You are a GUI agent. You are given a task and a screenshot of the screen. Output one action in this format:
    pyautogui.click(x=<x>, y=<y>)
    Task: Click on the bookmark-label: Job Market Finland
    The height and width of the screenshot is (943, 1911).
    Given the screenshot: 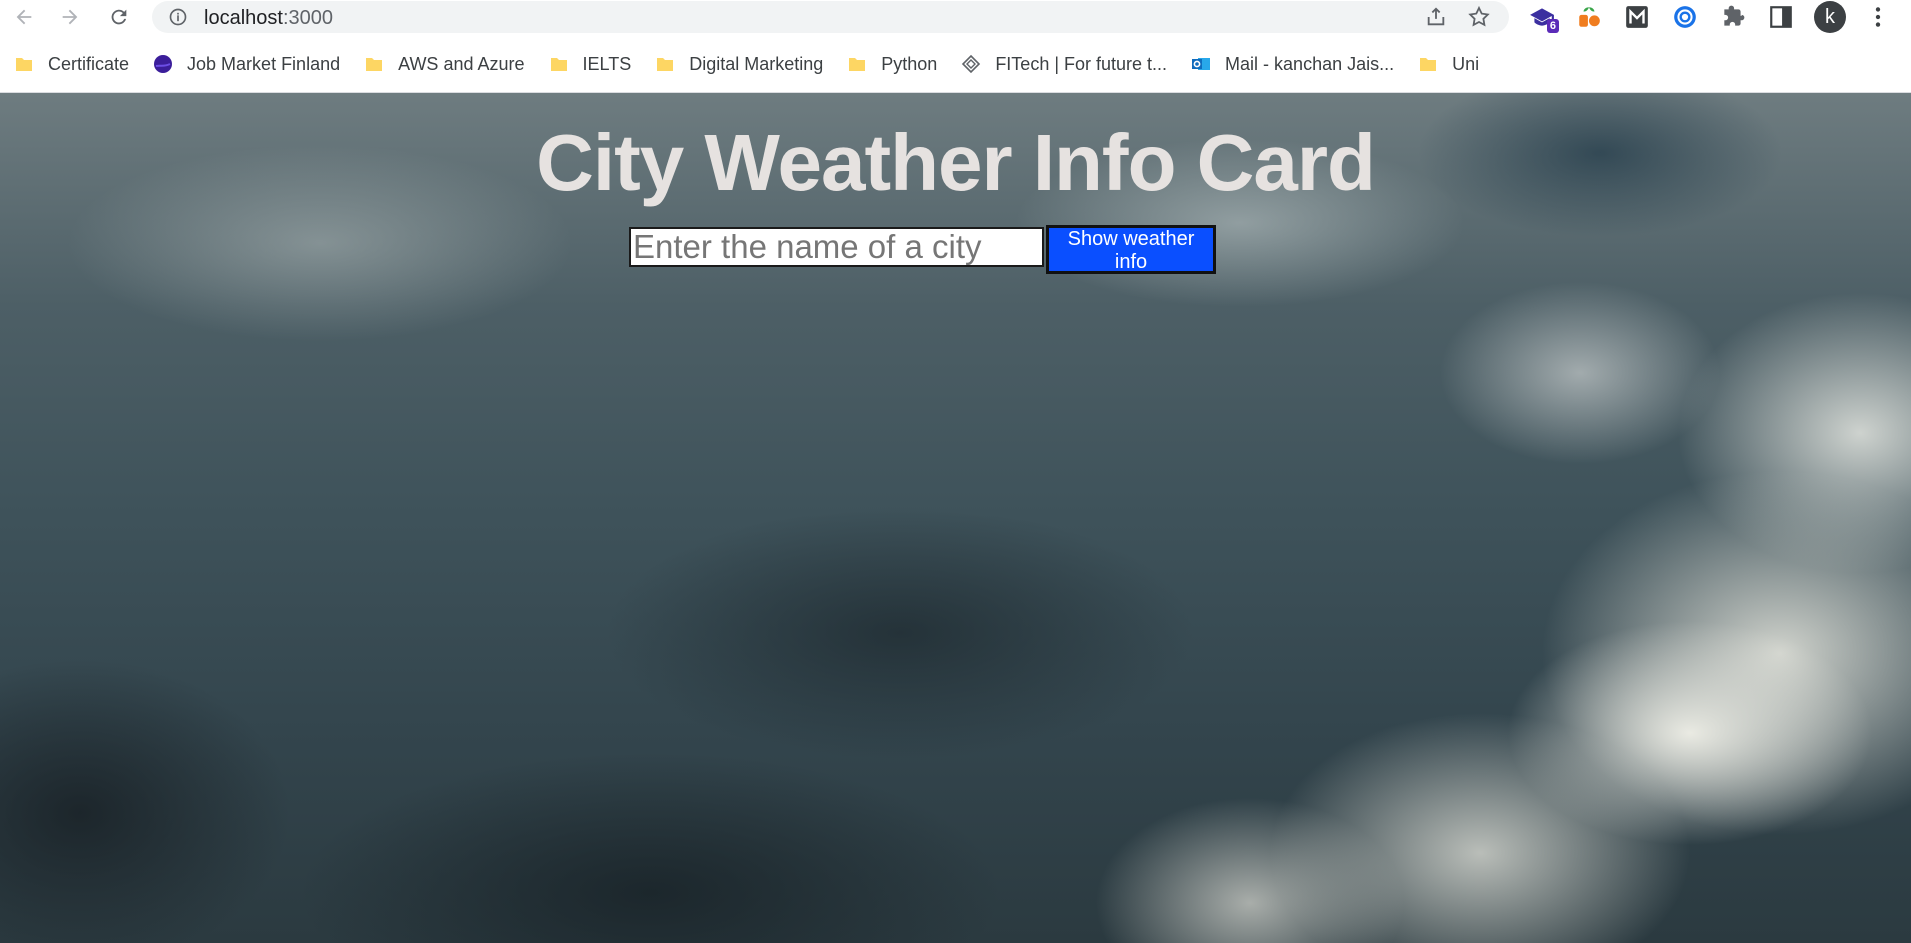 What is the action you would take?
    pyautogui.click(x=264, y=63)
    